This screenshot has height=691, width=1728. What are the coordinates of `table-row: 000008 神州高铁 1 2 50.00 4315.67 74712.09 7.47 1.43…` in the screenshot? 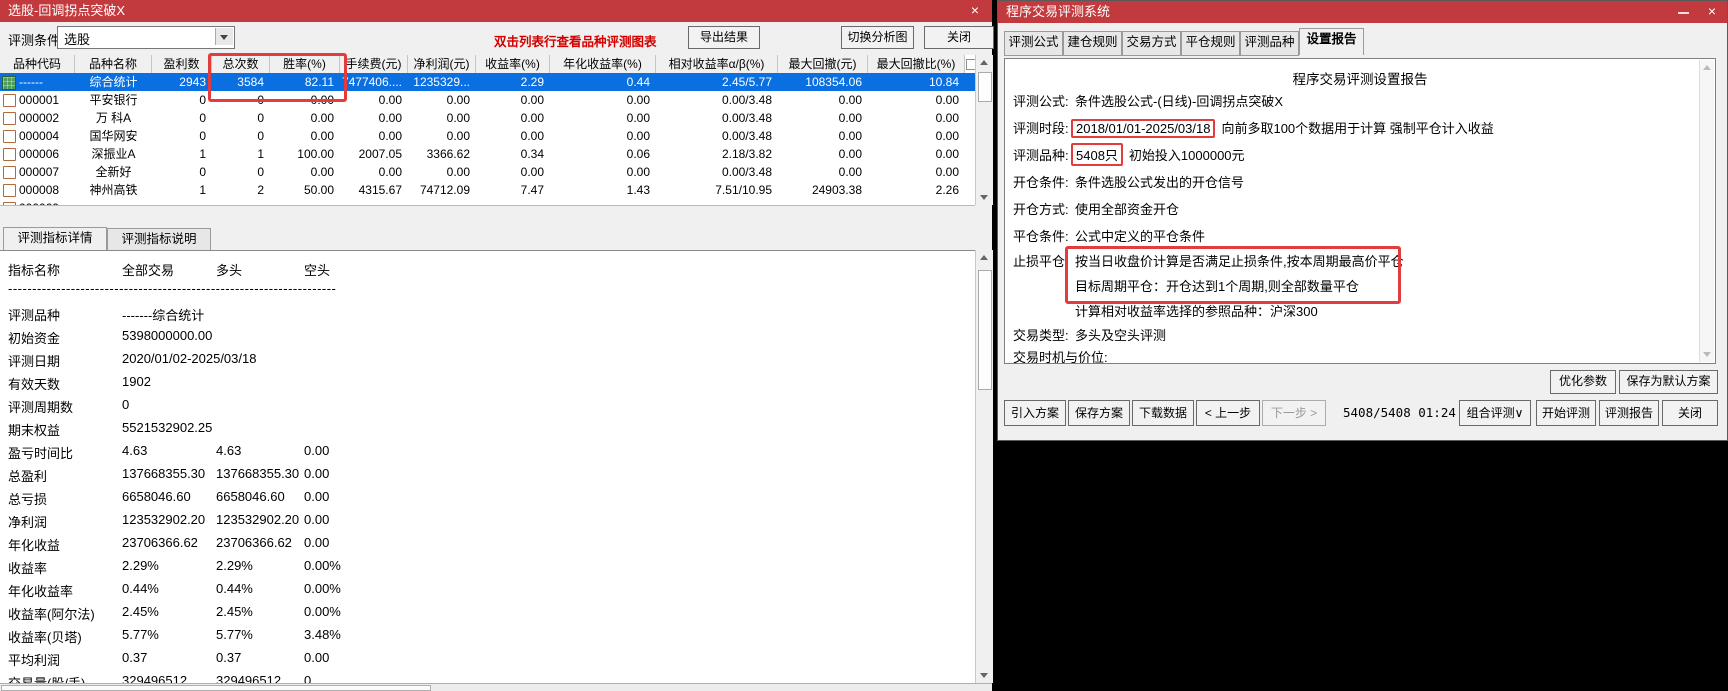 It's located at (487, 190).